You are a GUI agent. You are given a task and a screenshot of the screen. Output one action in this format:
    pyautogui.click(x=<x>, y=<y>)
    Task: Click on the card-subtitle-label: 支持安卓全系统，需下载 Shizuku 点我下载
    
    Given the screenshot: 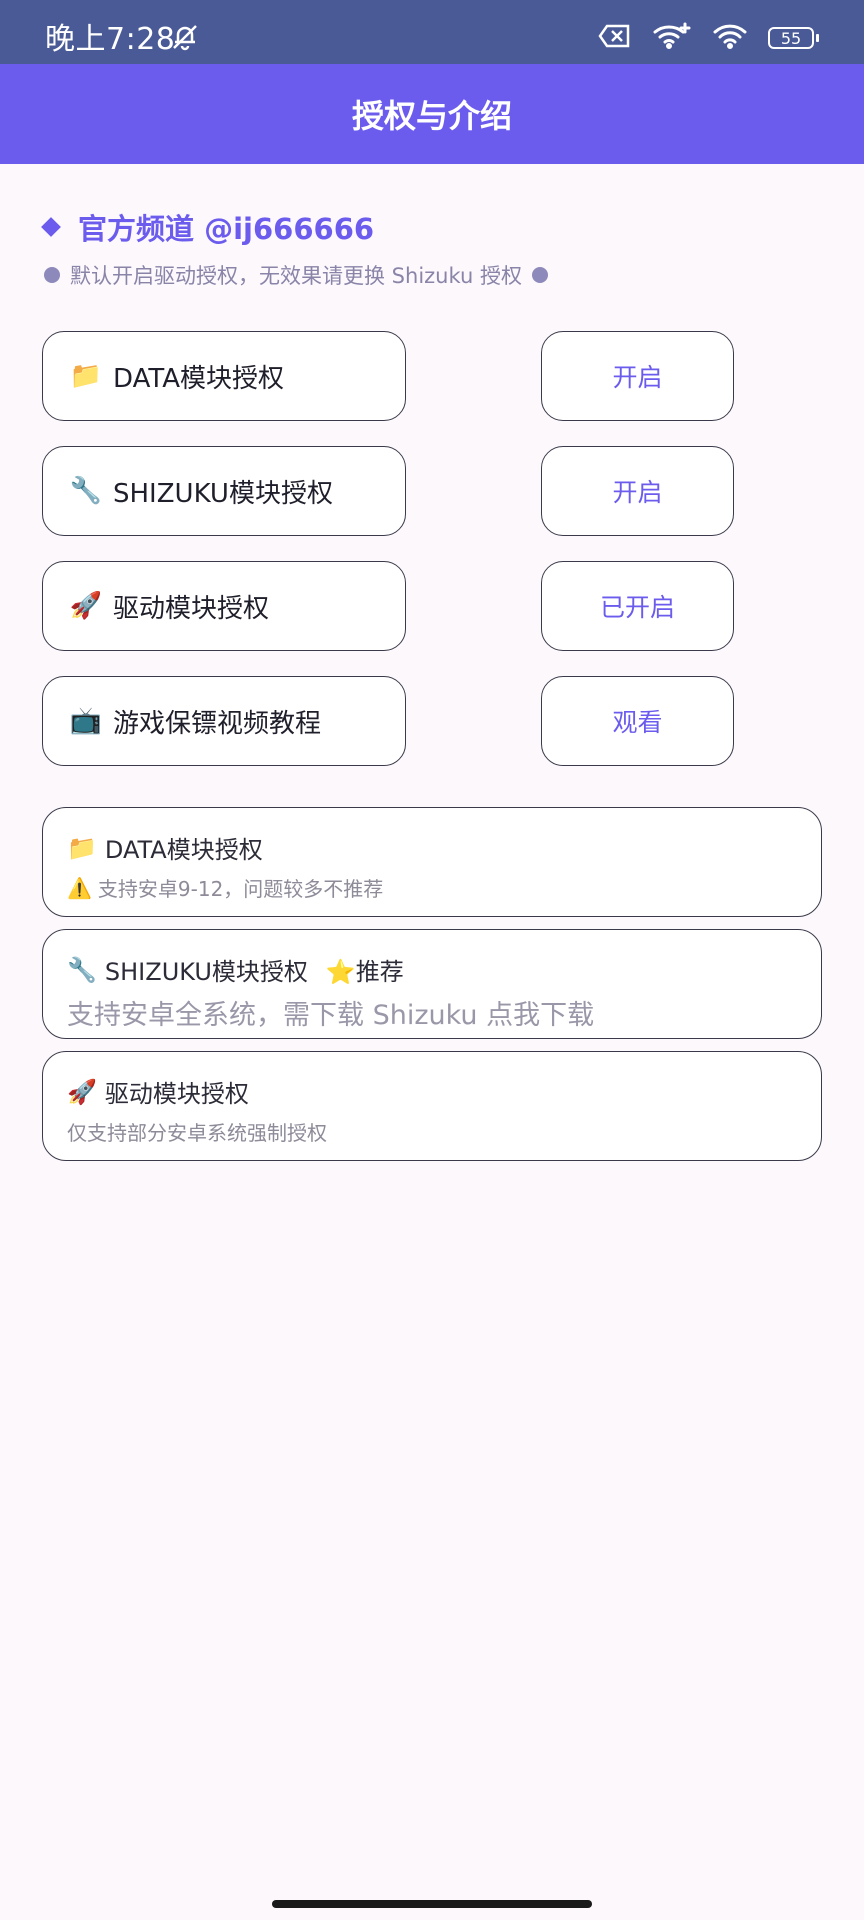 What is the action you would take?
    pyautogui.click(x=330, y=1012)
    